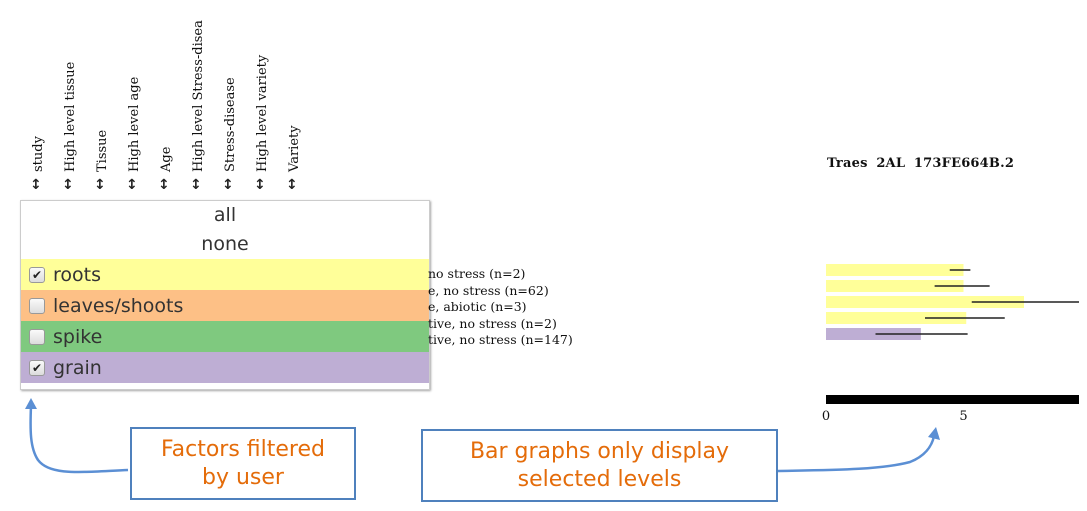  I want to click on callout-line: Factors filtered, so click(243, 449).